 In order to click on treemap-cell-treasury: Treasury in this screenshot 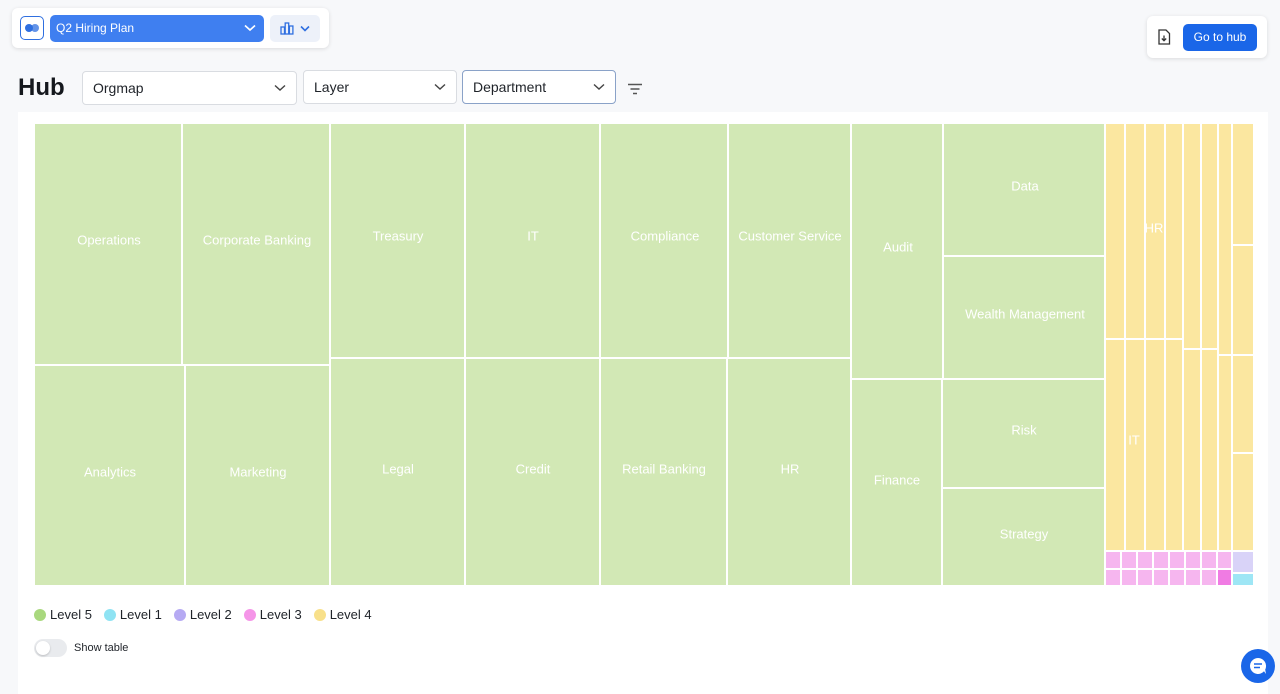, I will do `click(397, 240)`.